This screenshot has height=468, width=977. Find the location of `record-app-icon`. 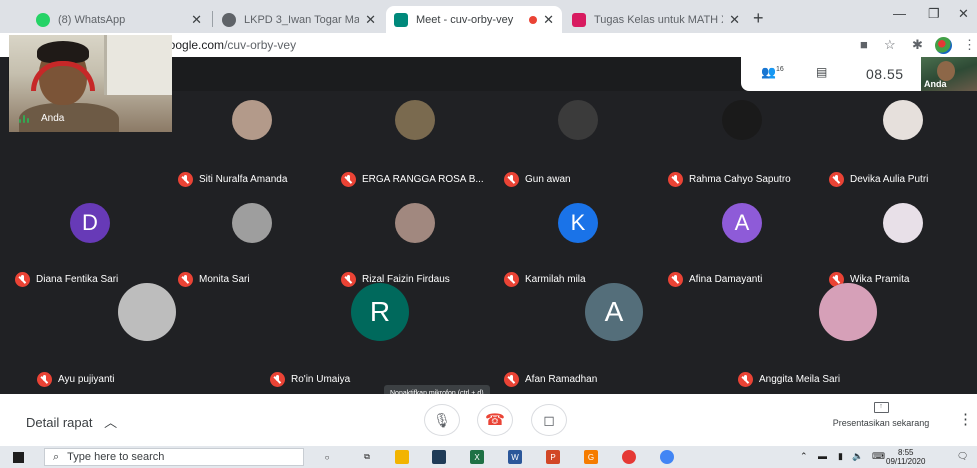

record-app-icon is located at coordinates (629, 457).